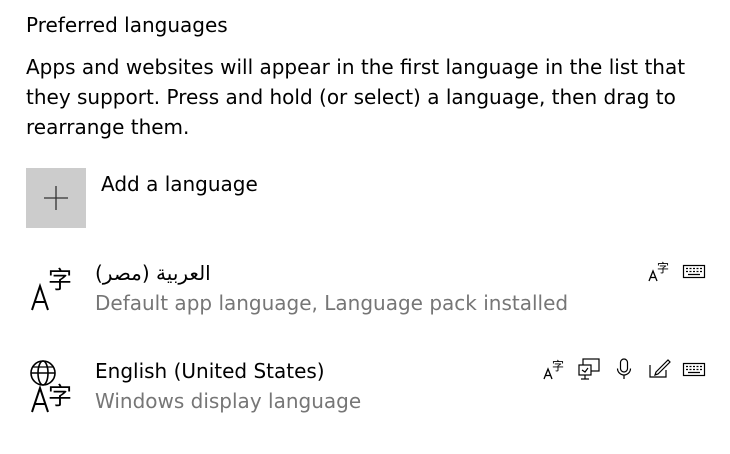  I want to click on add-language-button: Add a language, so click(142, 198).